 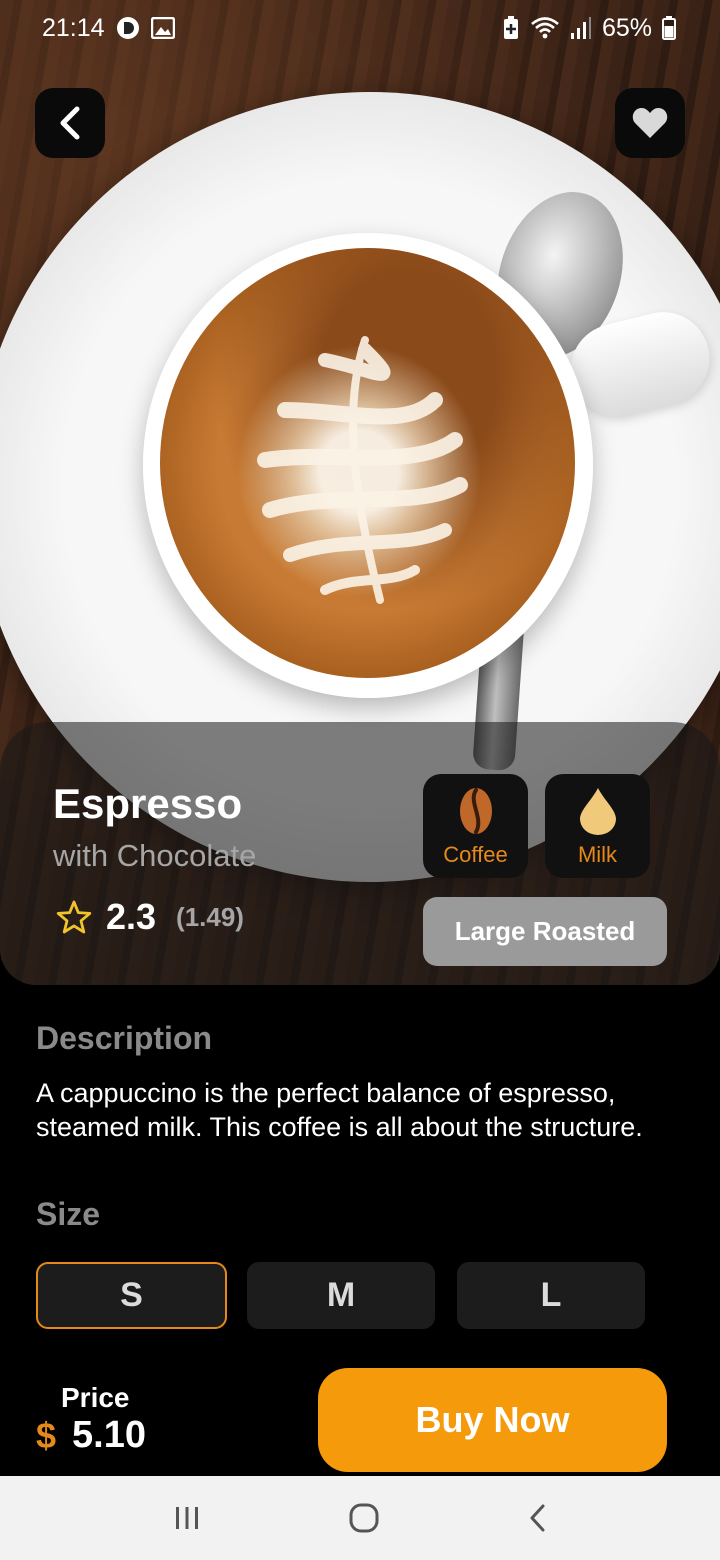 I want to click on battery-saver-icon, so click(x=510, y=27).